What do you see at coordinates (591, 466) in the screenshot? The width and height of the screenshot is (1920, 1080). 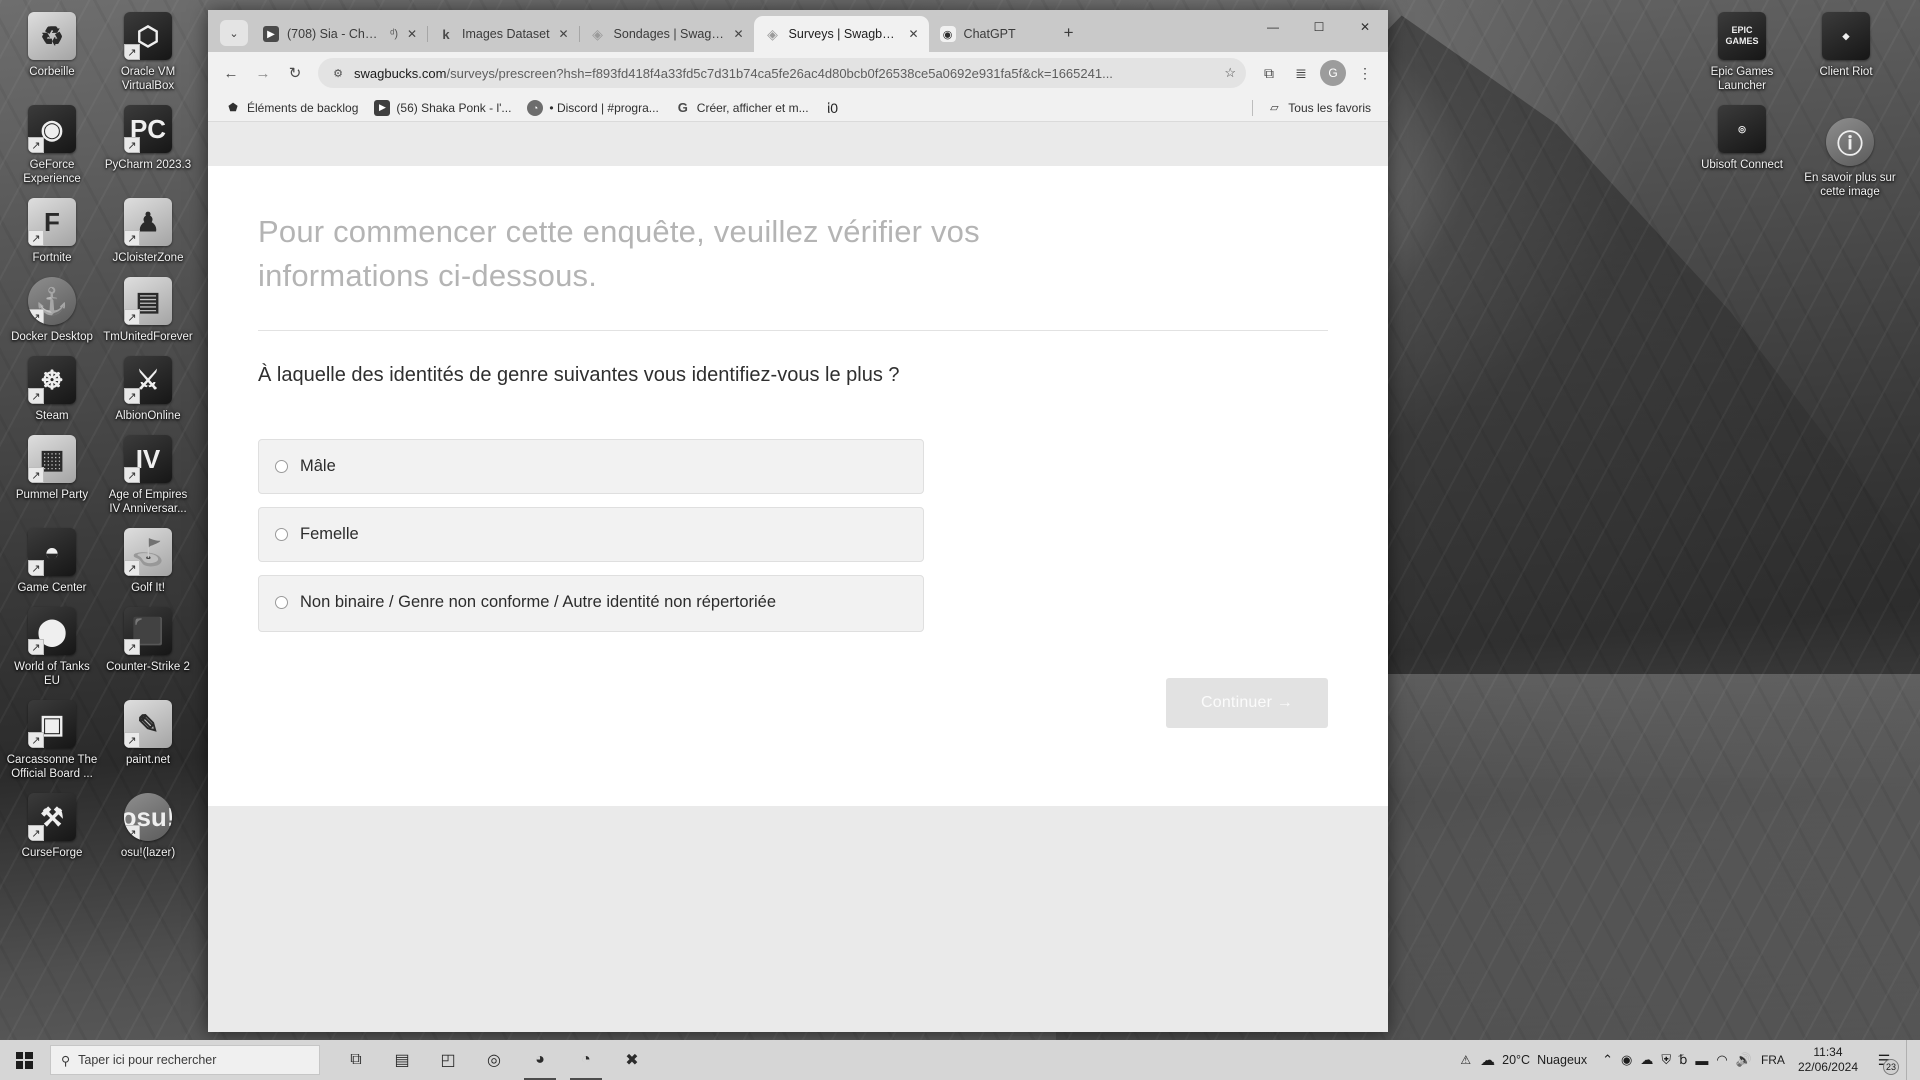 I see `survey-option: Mâle` at bounding box center [591, 466].